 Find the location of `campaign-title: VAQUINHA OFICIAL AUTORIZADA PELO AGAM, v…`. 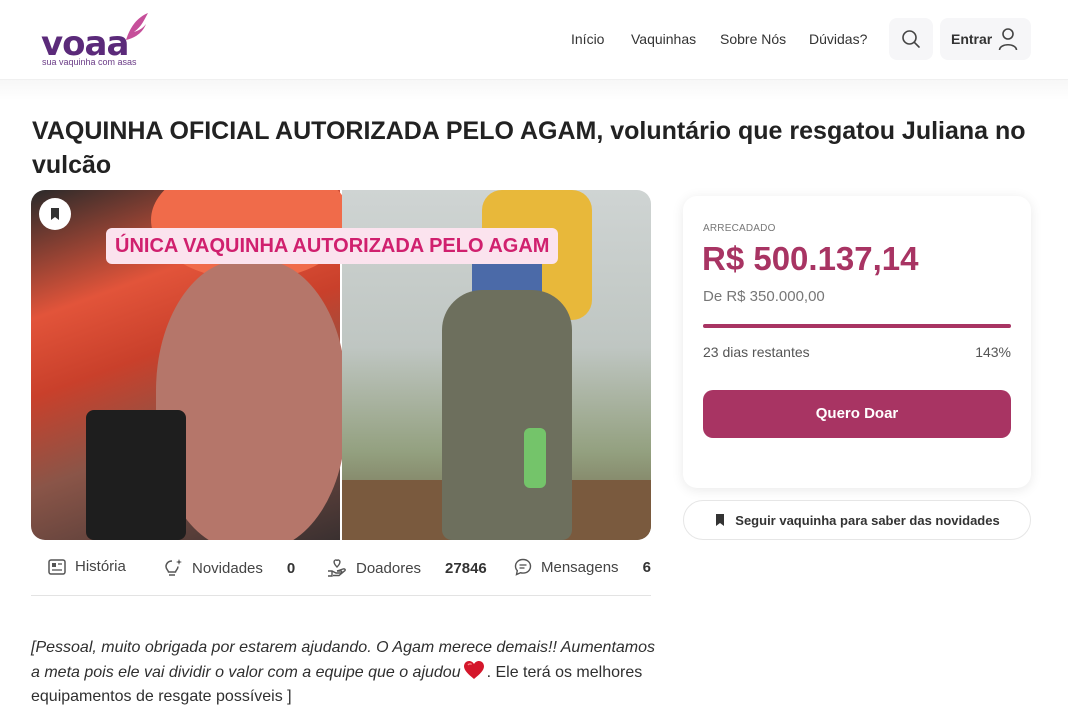

campaign-title: VAQUINHA OFICIAL AUTORIZADA PELO AGAM, v… is located at coordinates (529, 148).